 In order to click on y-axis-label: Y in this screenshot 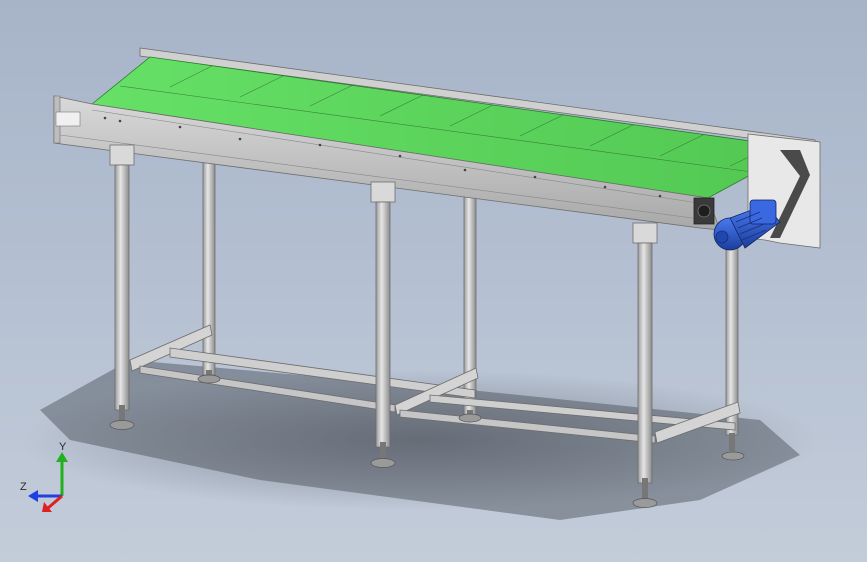, I will do `click(63, 447)`.